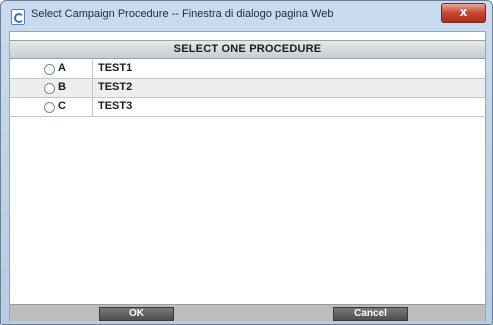 Image resolution: width=493 pixels, height=325 pixels. What do you see at coordinates (247, 69) in the screenshot?
I see `procedure-row-a: A TEST1` at bounding box center [247, 69].